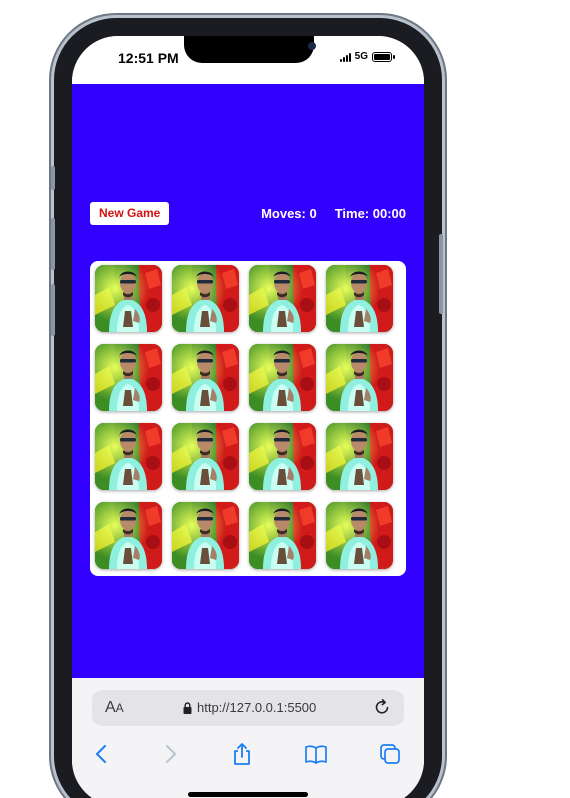 The width and height of the screenshot is (570, 798). I want to click on notch, so click(250, 49).